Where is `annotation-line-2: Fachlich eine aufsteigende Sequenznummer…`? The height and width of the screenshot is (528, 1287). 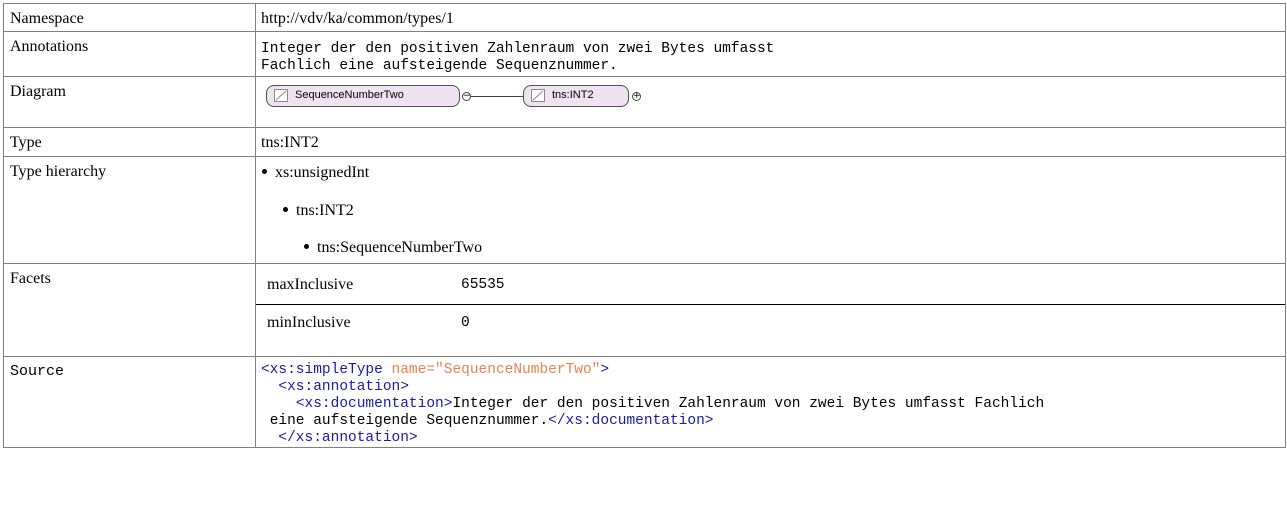
annotation-line-2: Fachlich eine aufsteigende Sequenznummer… is located at coordinates (439, 66).